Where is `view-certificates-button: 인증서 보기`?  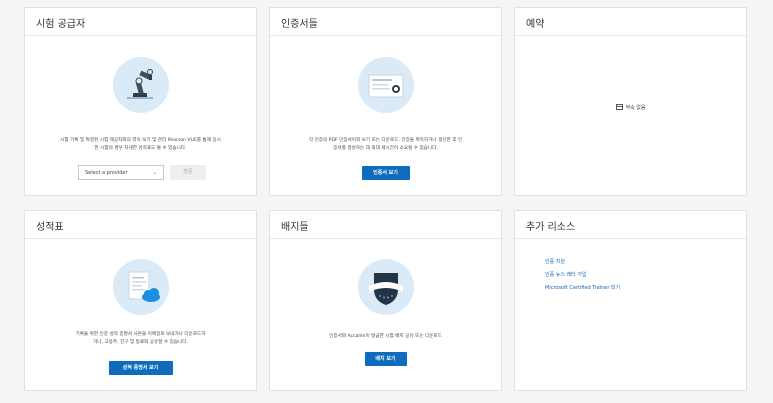
view-certificates-button: 인증서 보기 is located at coordinates (385, 173).